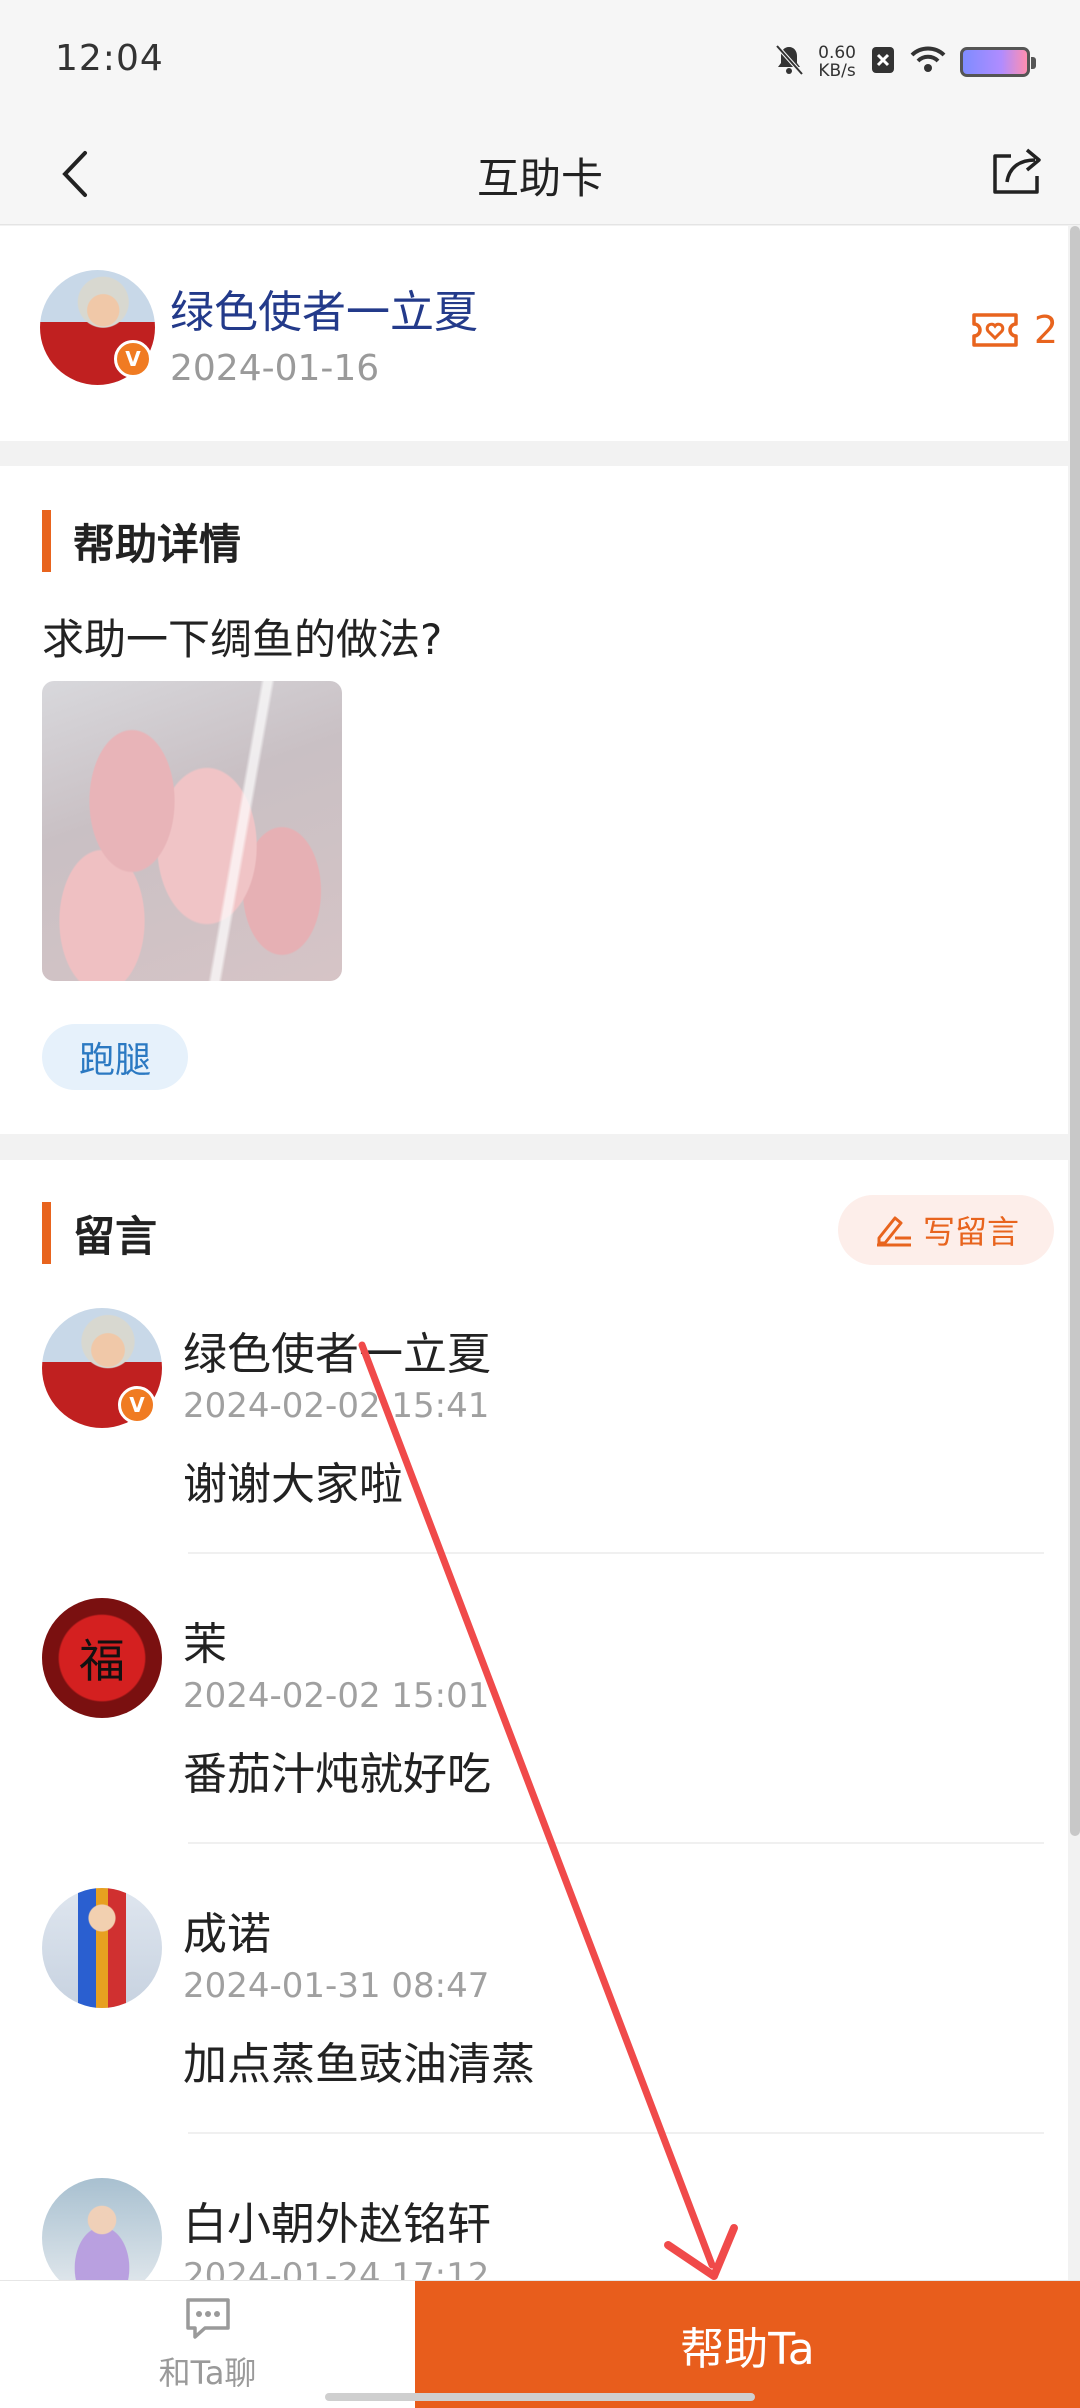 The width and height of the screenshot is (1080, 2408). Describe the element at coordinates (207, 2344) in the screenshot. I see `chat-button: 和Ta聊` at that location.